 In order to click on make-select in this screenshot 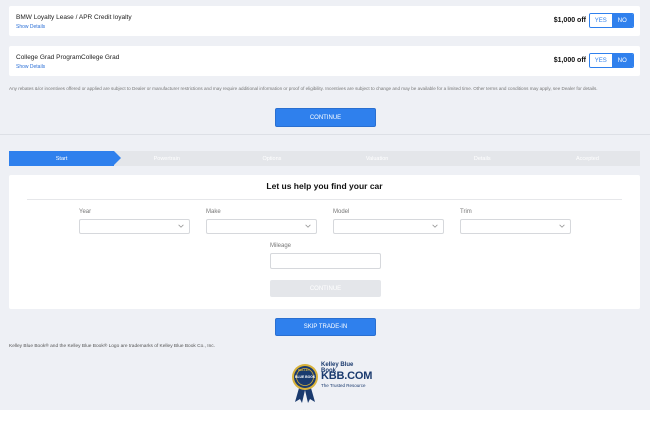, I will do `click(261, 226)`.